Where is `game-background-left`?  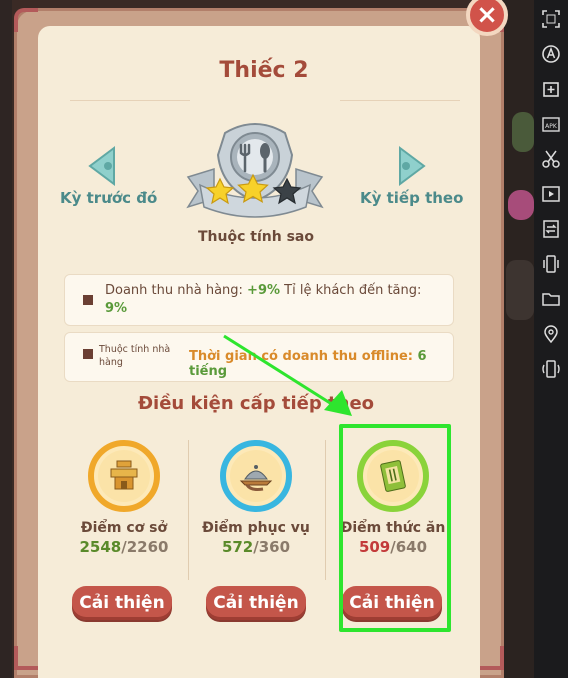
game-background-left is located at coordinates (6, 339).